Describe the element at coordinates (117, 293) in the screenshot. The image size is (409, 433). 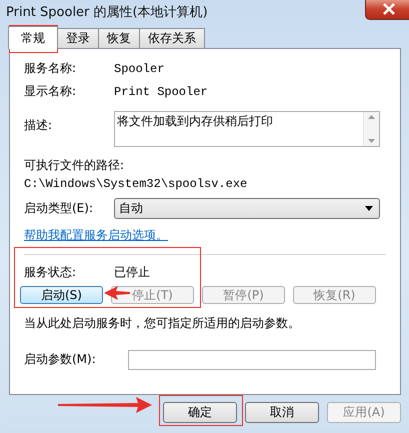
I see `arrow` at that location.